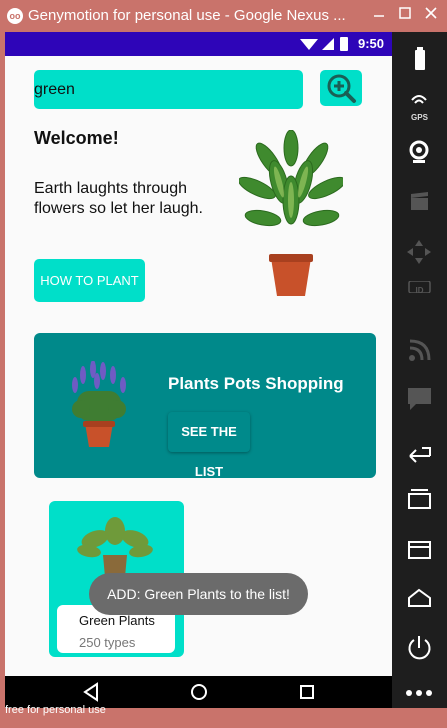  I want to click on home-button, so click(199, 692).